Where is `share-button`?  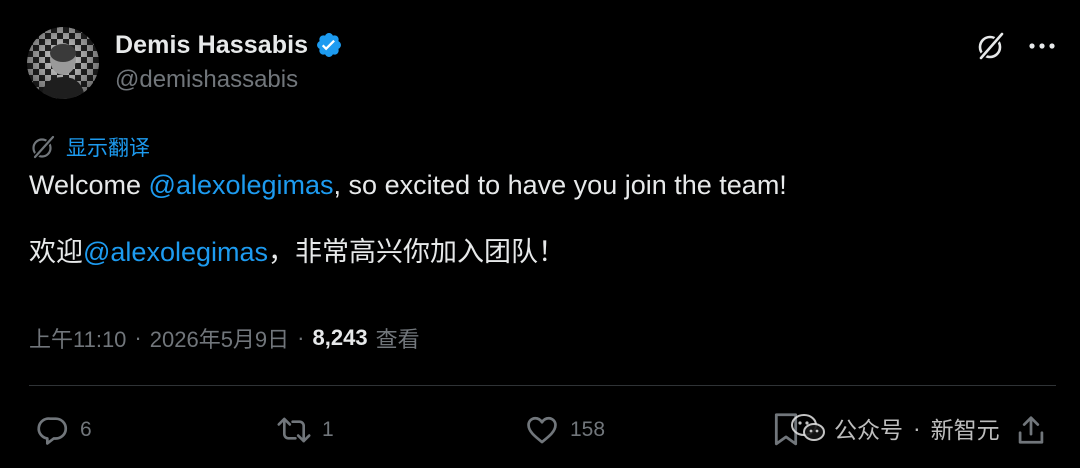 share-button is located at coordinates (1036, 430).